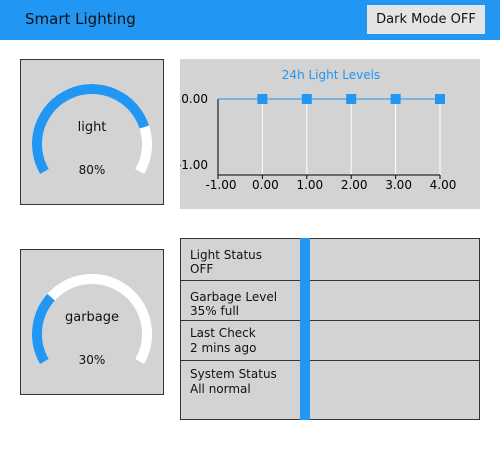 This screenshot has width=500, height=450. What do you see at coordinates (92, 170) in the screenshot?
I see `gauge-value-light: 80%` at bounding box center [92, 170].